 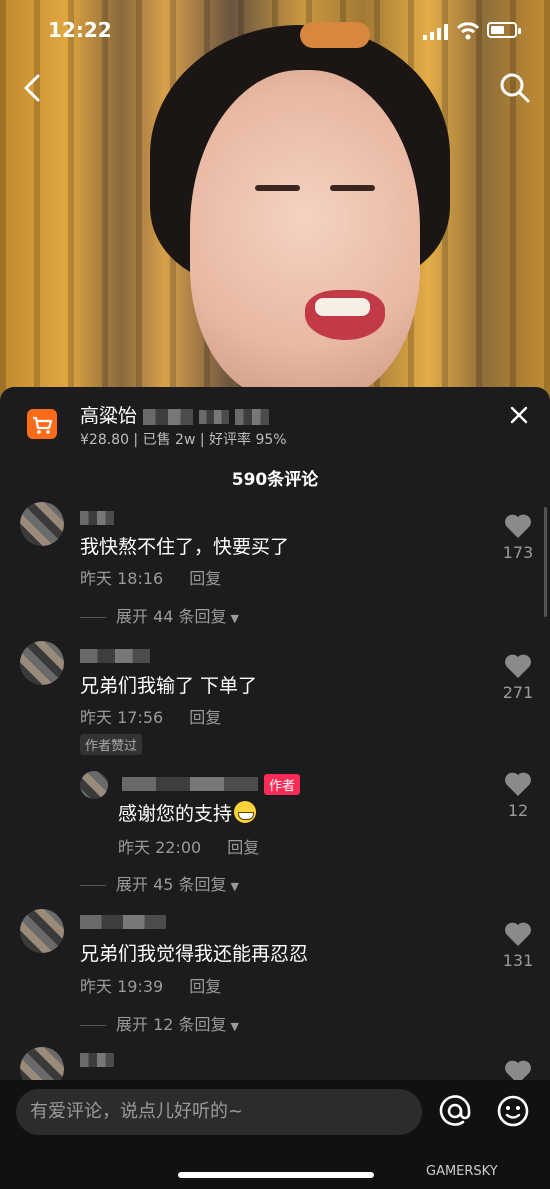 I want to click on at-icon, so click(x=455, y=1111).